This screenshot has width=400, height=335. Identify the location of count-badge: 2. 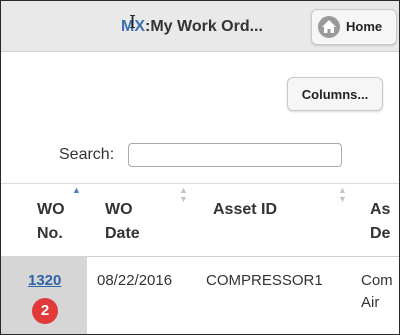
(45, 311).